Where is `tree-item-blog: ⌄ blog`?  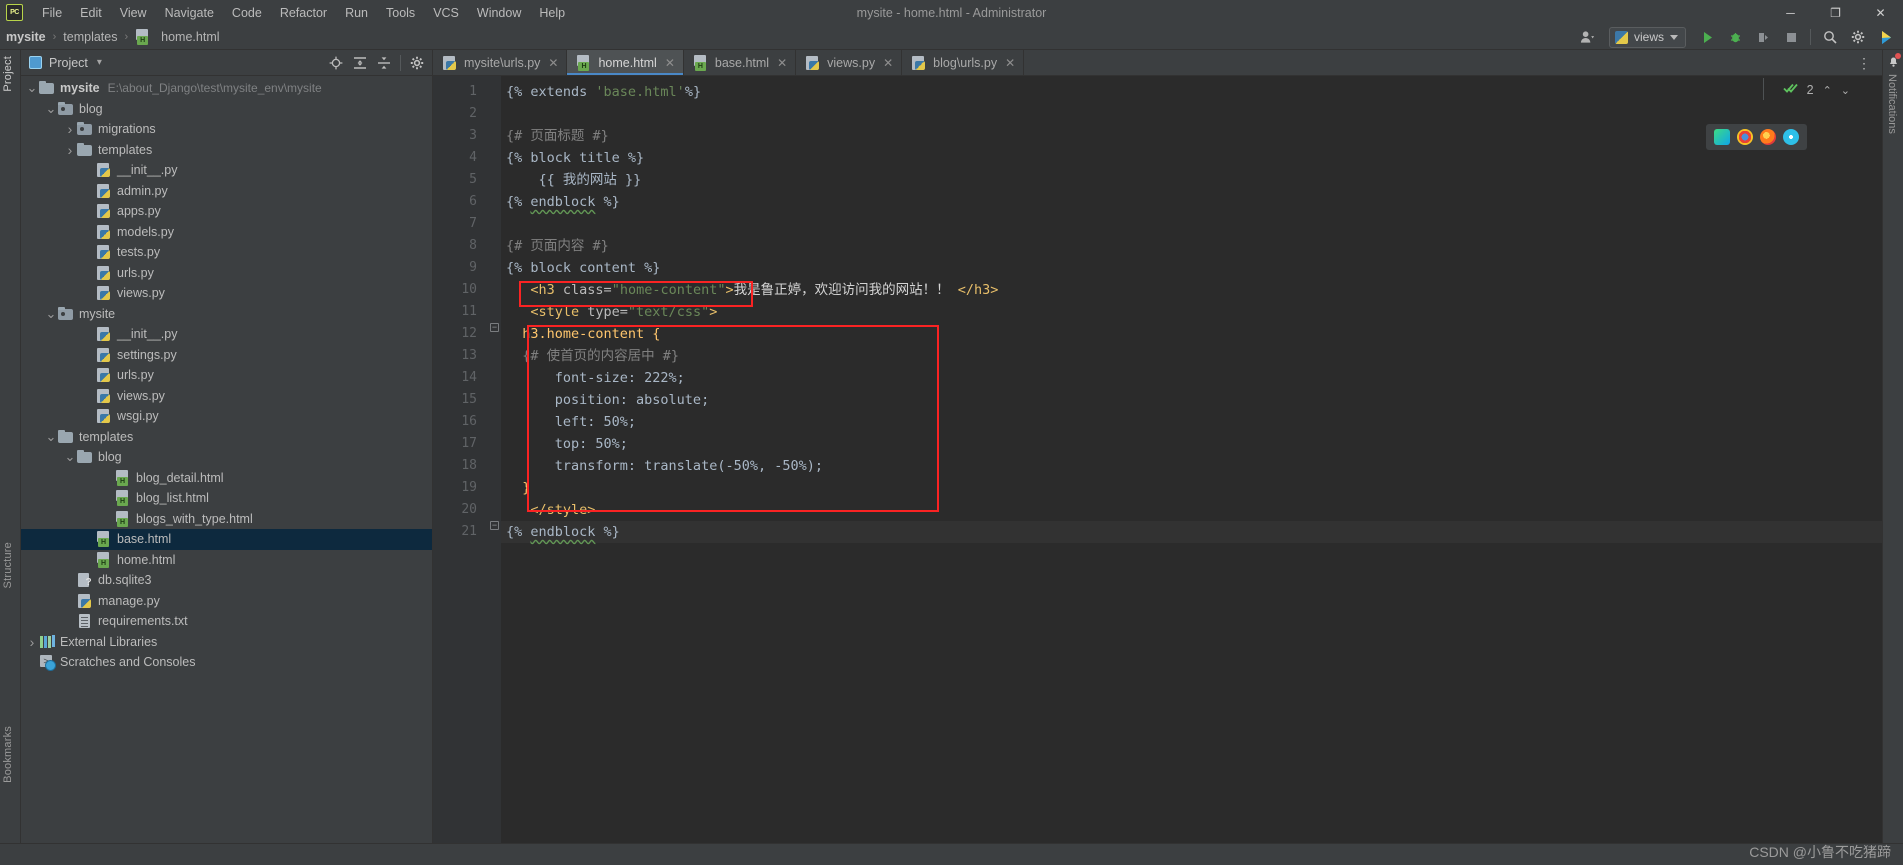
tree-item-blog: ⌄ blog is located at coordinates (226, 109).